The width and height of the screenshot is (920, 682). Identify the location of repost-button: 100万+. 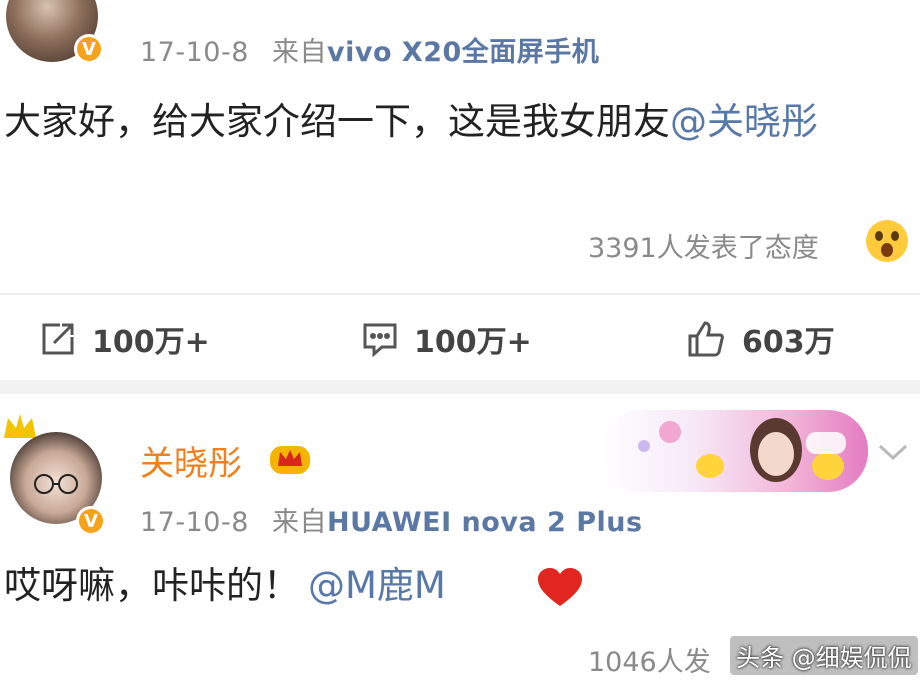
(125, 339).